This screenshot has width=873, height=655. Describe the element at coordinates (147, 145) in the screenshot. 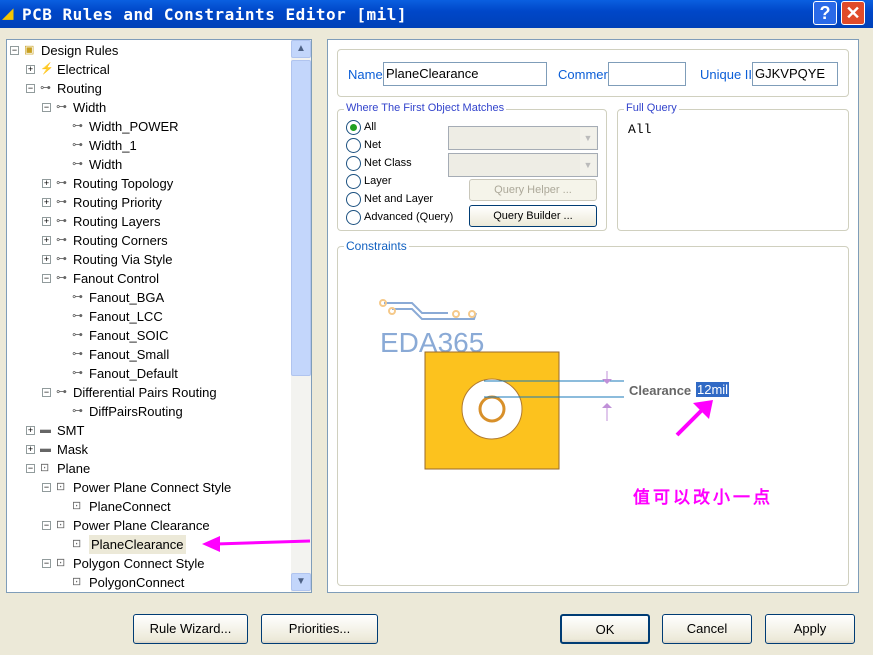

I see `tree-item: ⊶ Width_1` at that location.